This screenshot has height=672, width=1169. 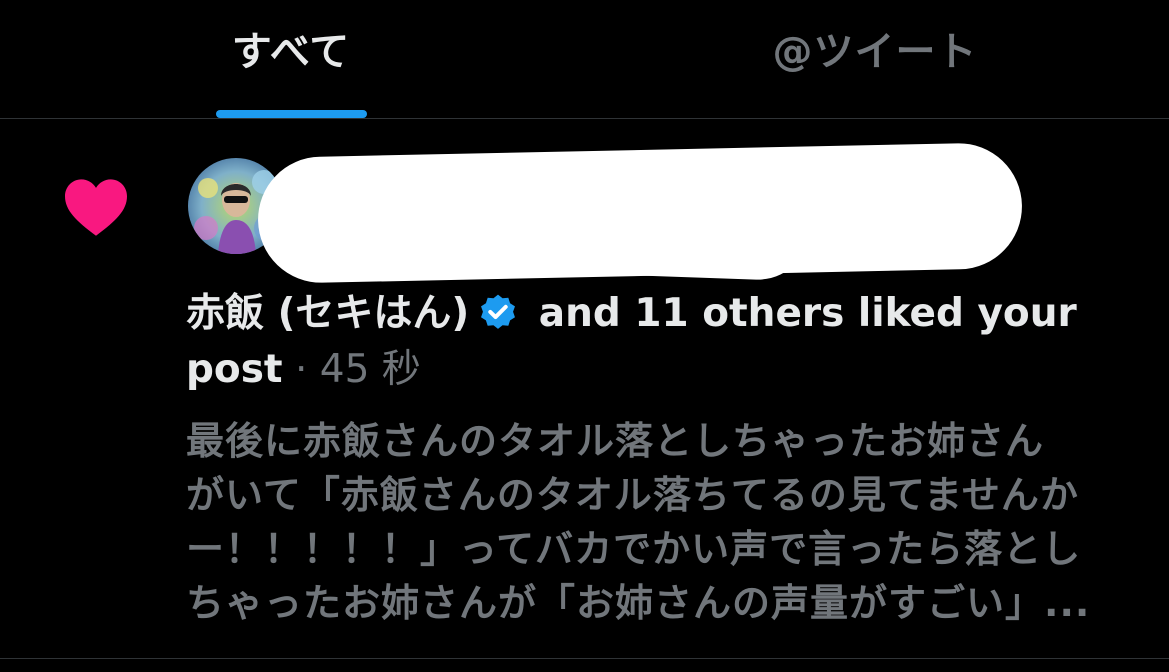 What do you see at coordinates (327, 313) in the screenshot?
I see `actor-name: 赤飯 (セキはん)` at bounding box center [327, 313].